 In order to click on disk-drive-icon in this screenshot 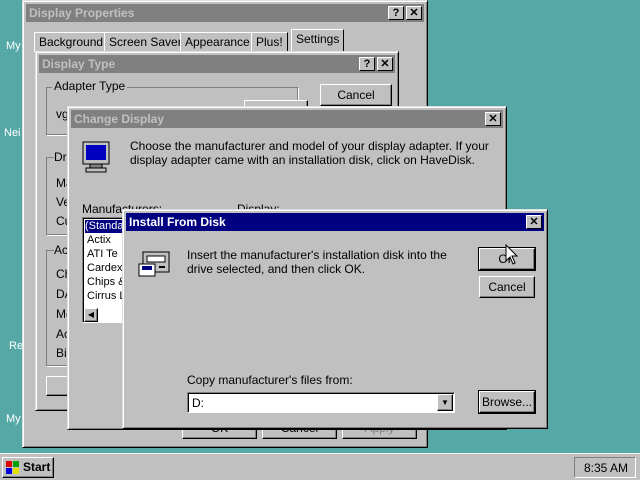, I will do `click(155, 263)`.